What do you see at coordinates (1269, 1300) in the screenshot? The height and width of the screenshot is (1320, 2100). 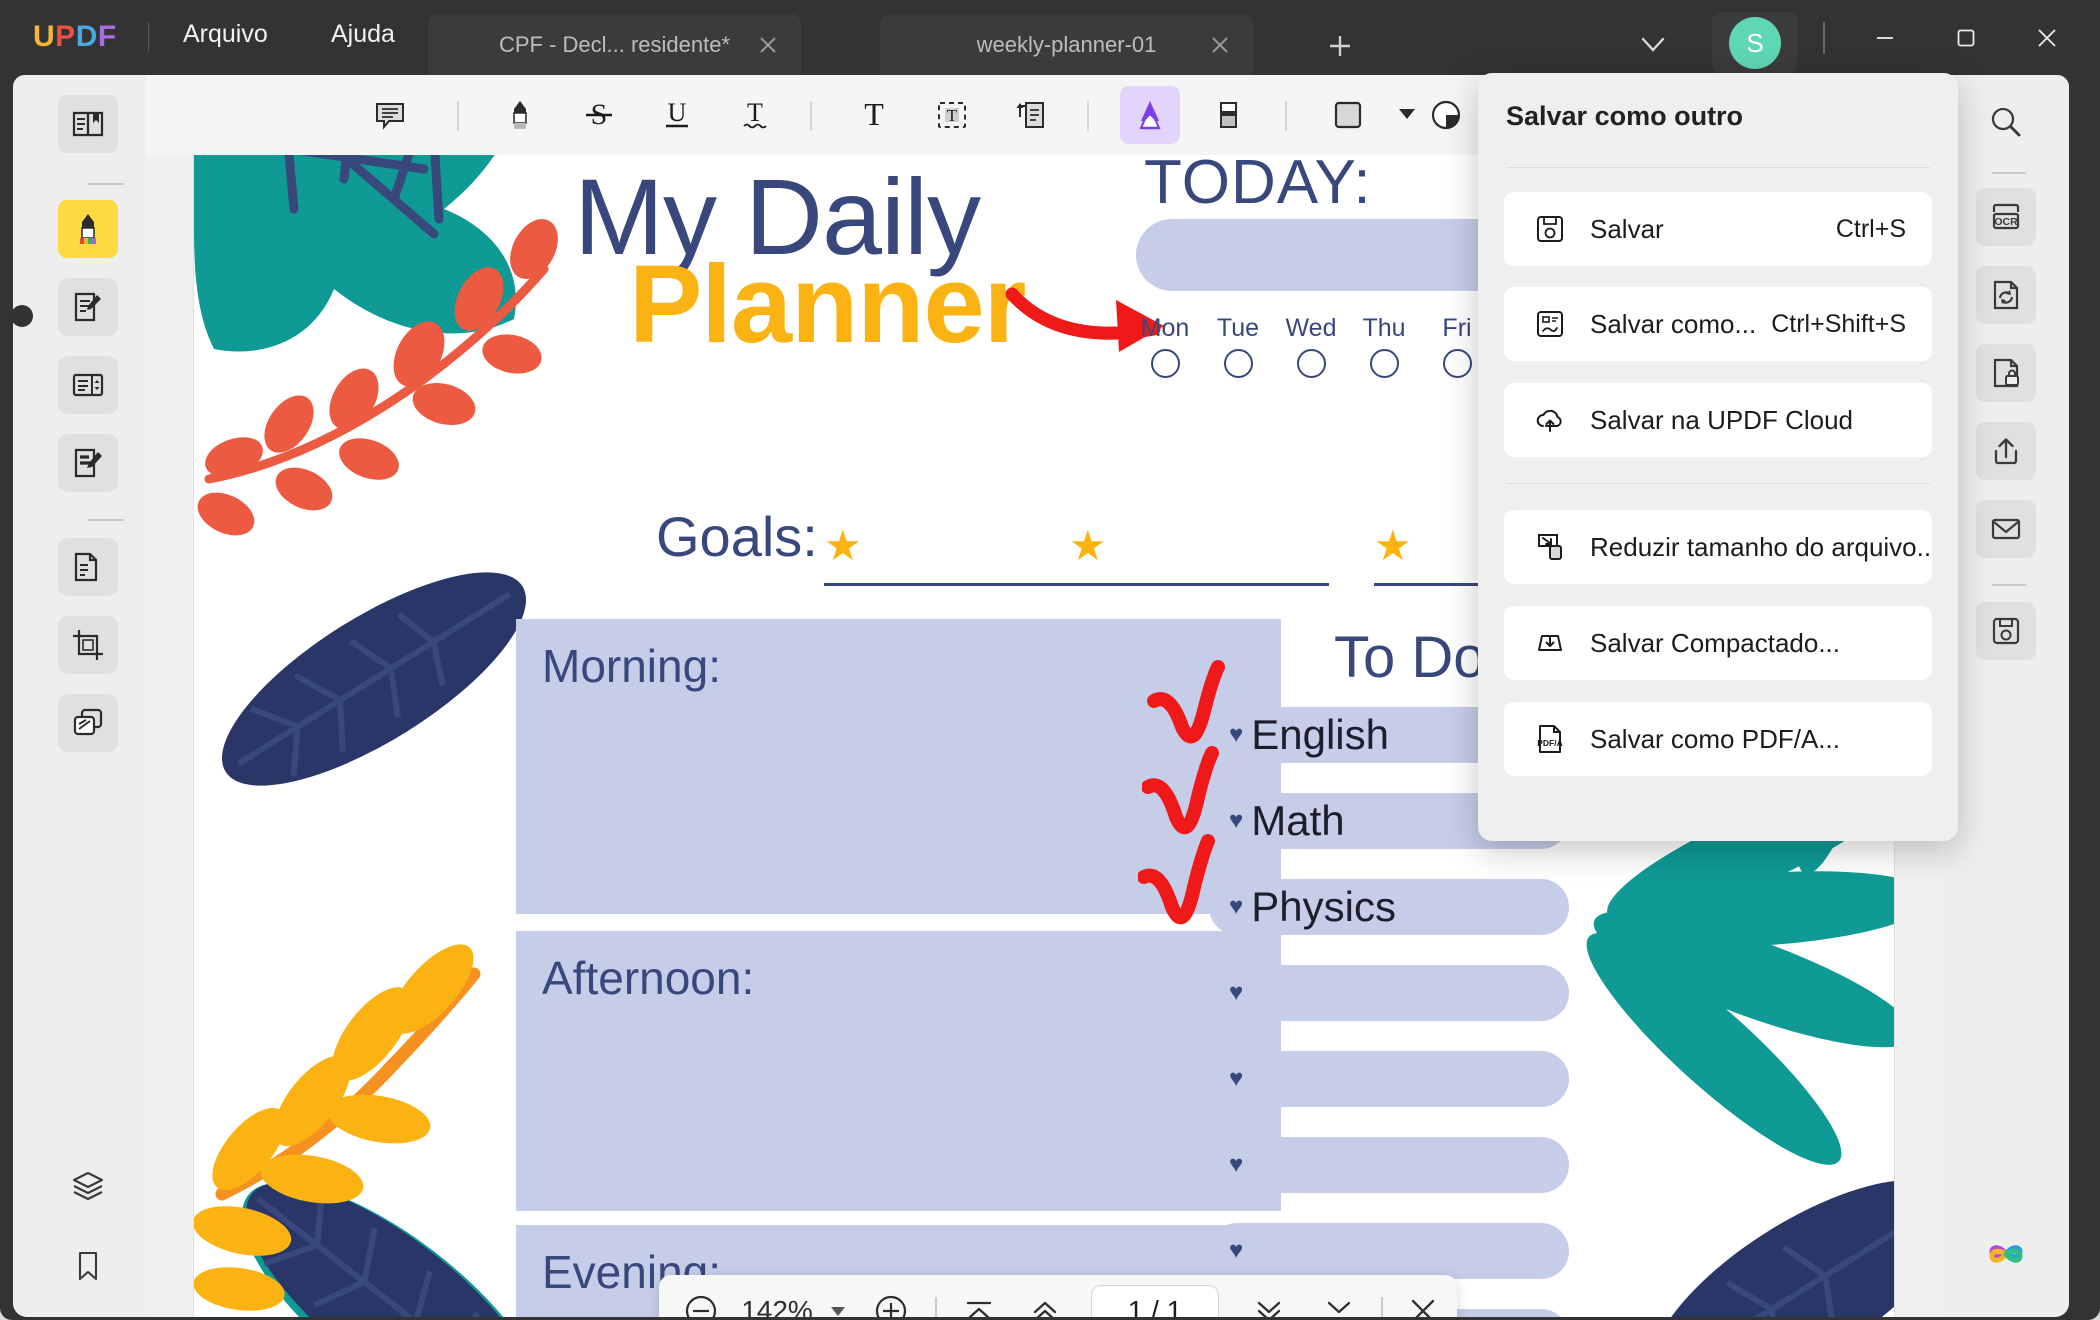 I see `next-page-button` at bounding box center [1269, 1300].